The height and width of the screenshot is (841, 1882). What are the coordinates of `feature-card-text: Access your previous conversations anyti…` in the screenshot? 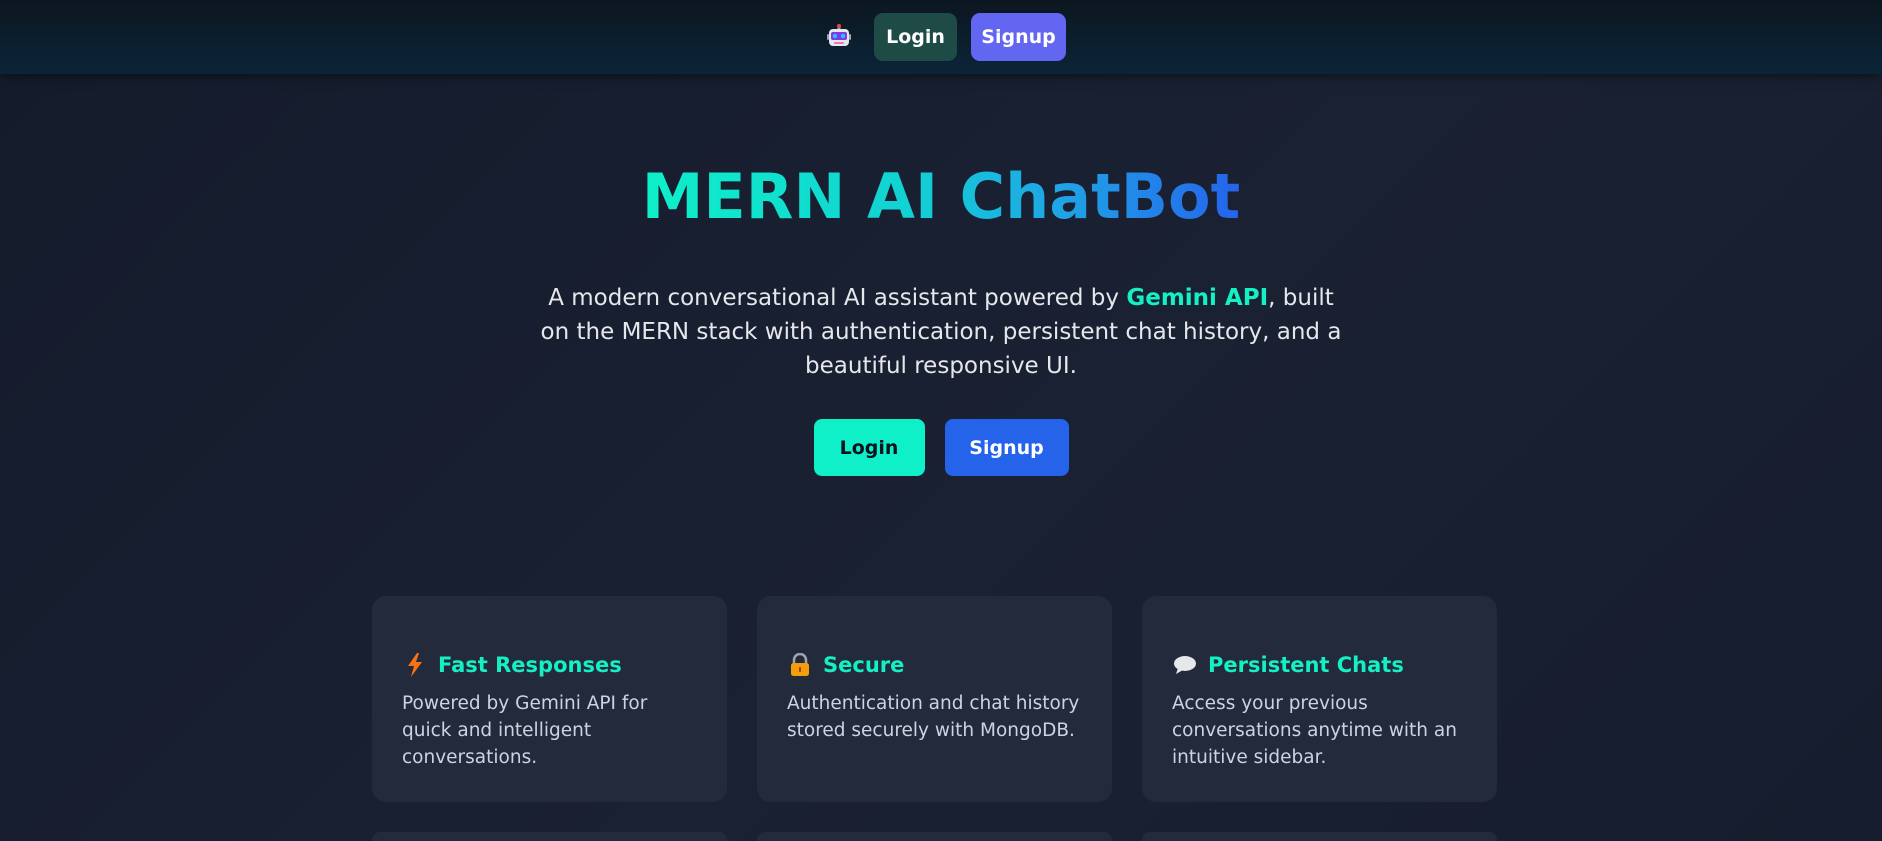 It's located at (1314, 730).